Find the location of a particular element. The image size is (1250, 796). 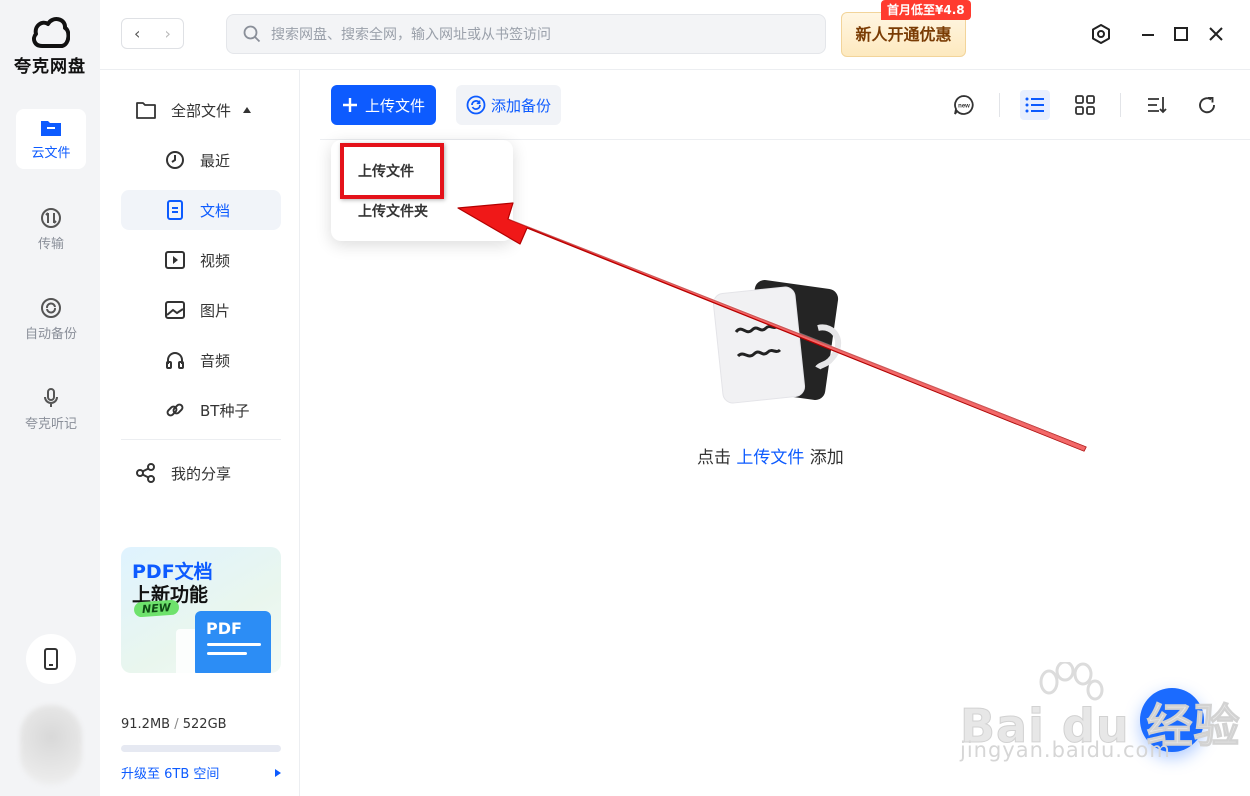

rail-item-auto-backup: 自动备份 is located at coordinates (51, 318).